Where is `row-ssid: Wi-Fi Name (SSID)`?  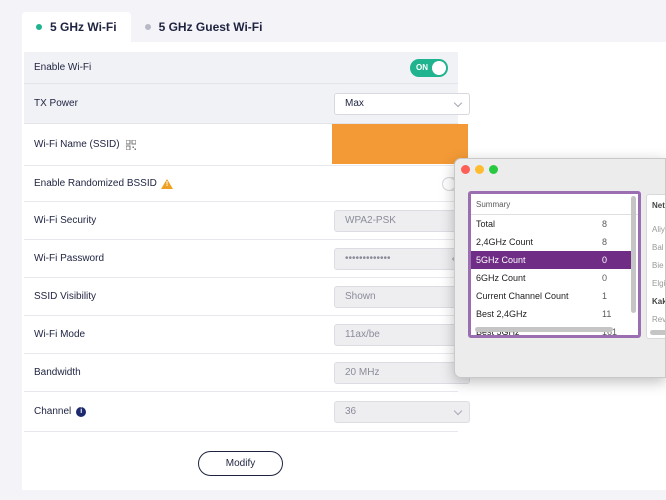 row-ssid: Wi-Fi Name (SSID) is located at coordinates (246, 145).